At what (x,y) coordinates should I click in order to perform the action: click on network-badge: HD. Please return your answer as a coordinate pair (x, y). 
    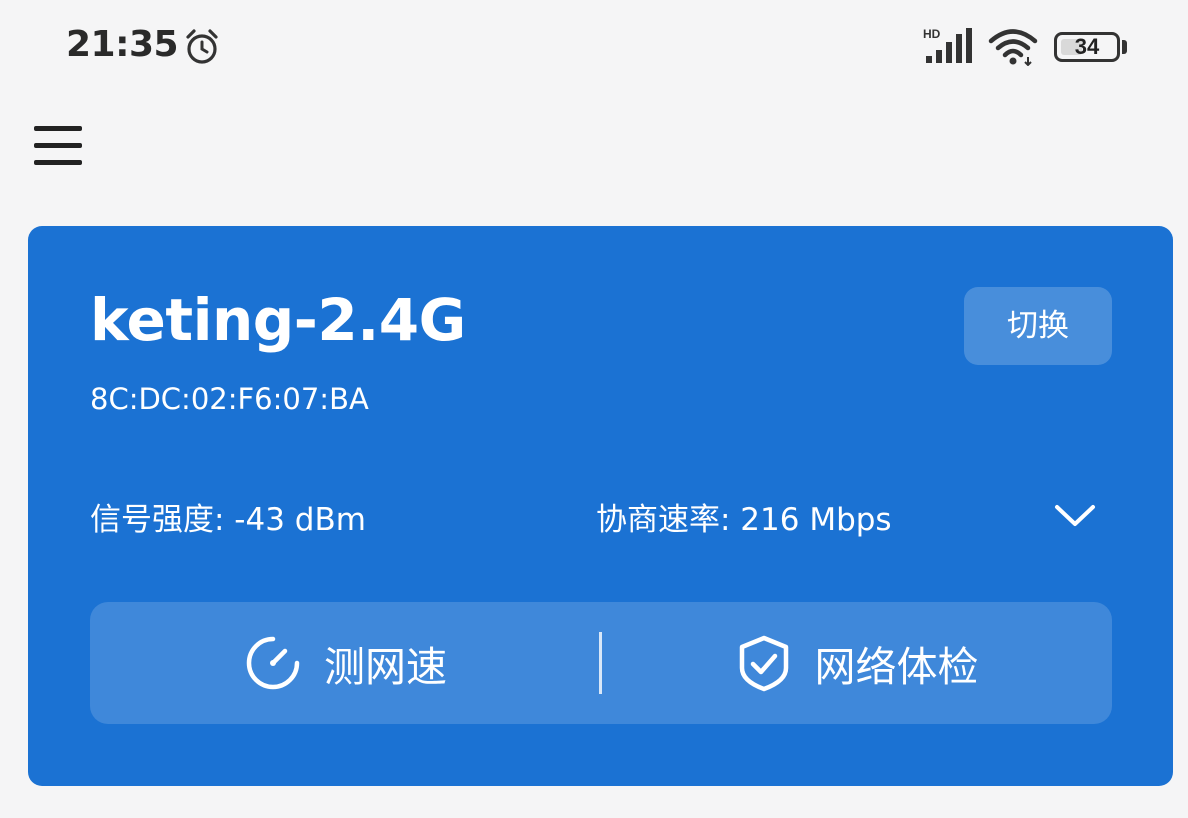
    Looking at the image, I should click on (932, 34).